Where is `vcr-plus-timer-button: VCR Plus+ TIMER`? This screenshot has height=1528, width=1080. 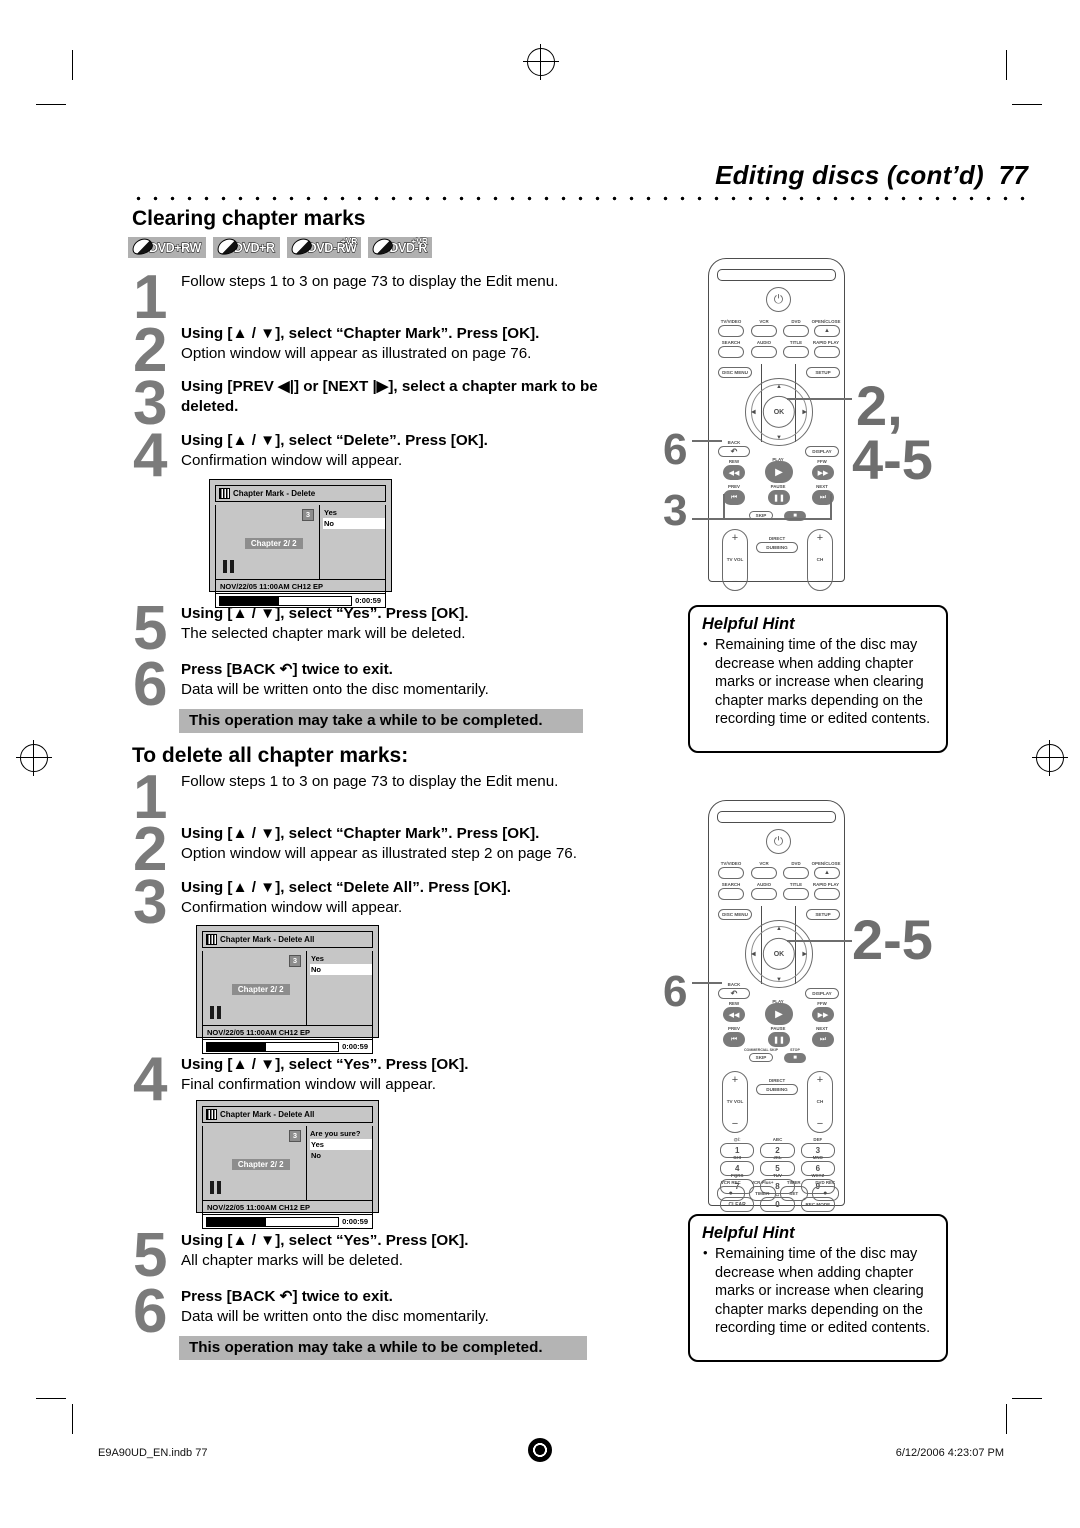 vcr-plus-timer-button: VCR Plus+ TIMER is located at coordinates (762, 1190).